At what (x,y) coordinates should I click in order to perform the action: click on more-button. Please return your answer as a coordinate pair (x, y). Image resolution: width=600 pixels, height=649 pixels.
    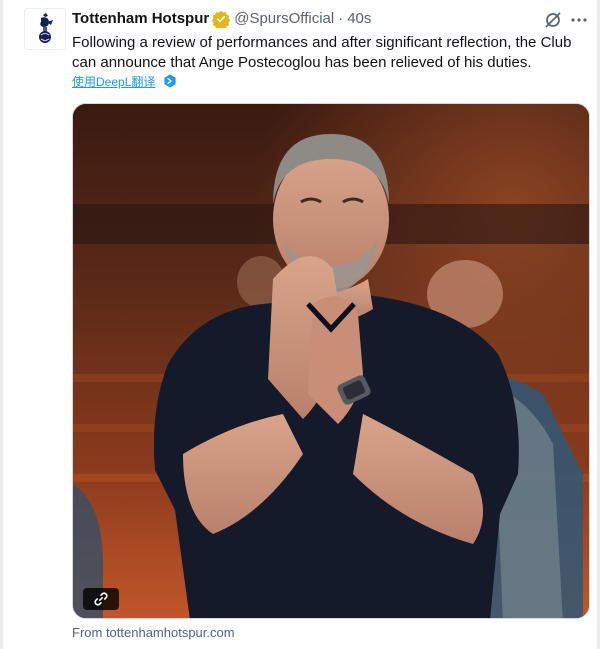
    Looking at the image, I should click on (579, 20).